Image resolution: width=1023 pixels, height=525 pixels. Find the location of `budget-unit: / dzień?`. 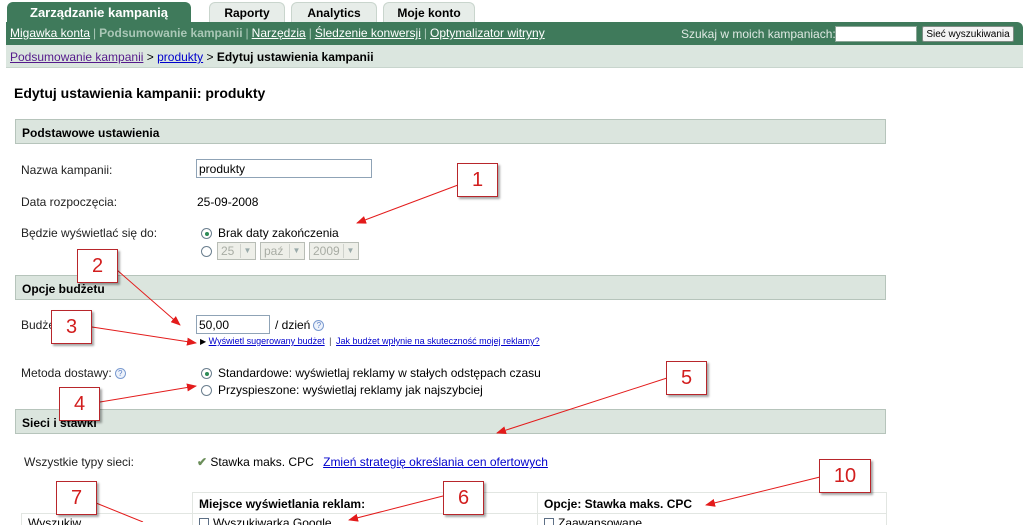

budget-unit: / dzień? is located at coordinates (300, 325).